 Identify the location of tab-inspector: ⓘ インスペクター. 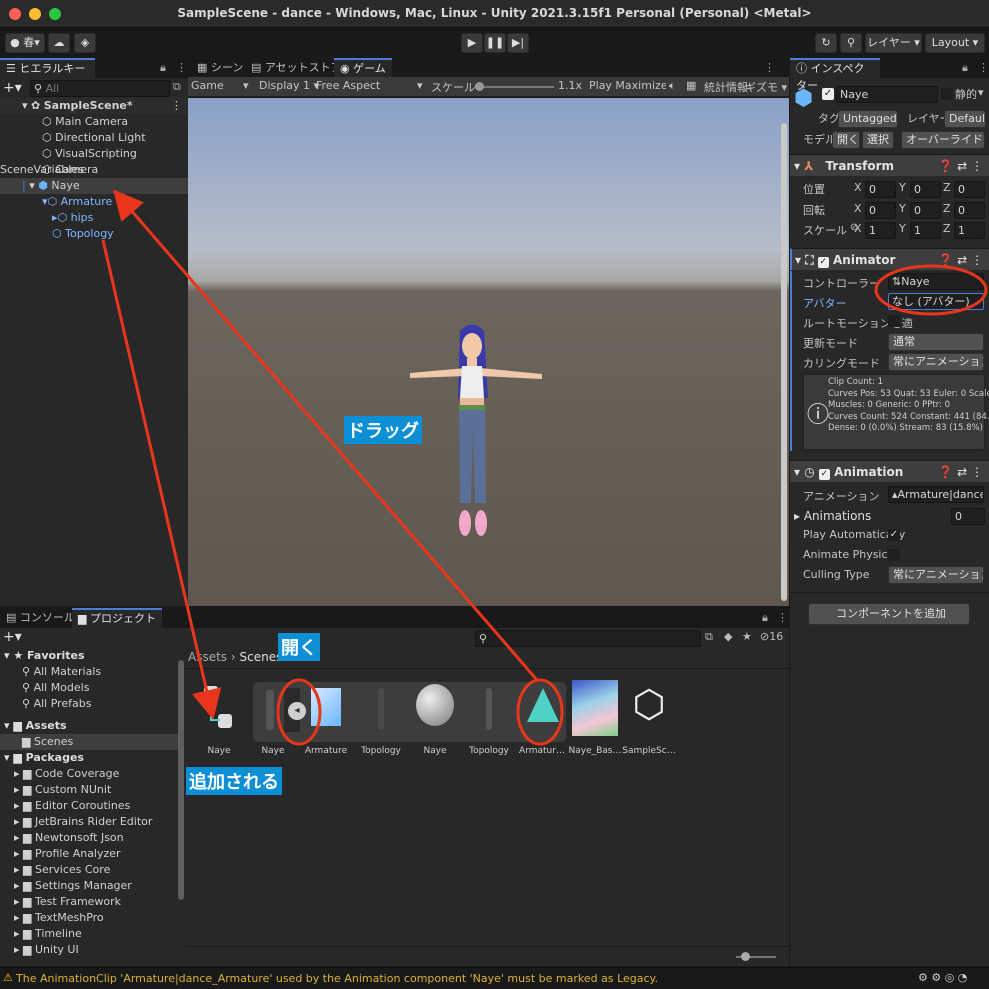
(835, 75).